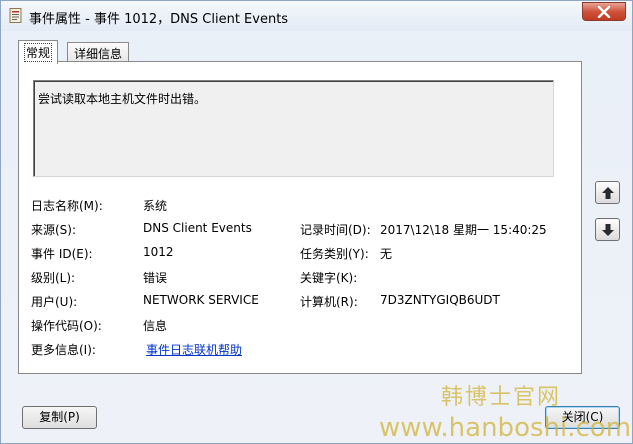 This screenshot has height=444, width=633. I want to click on tab-general-label: 常规, so click(38, 52).